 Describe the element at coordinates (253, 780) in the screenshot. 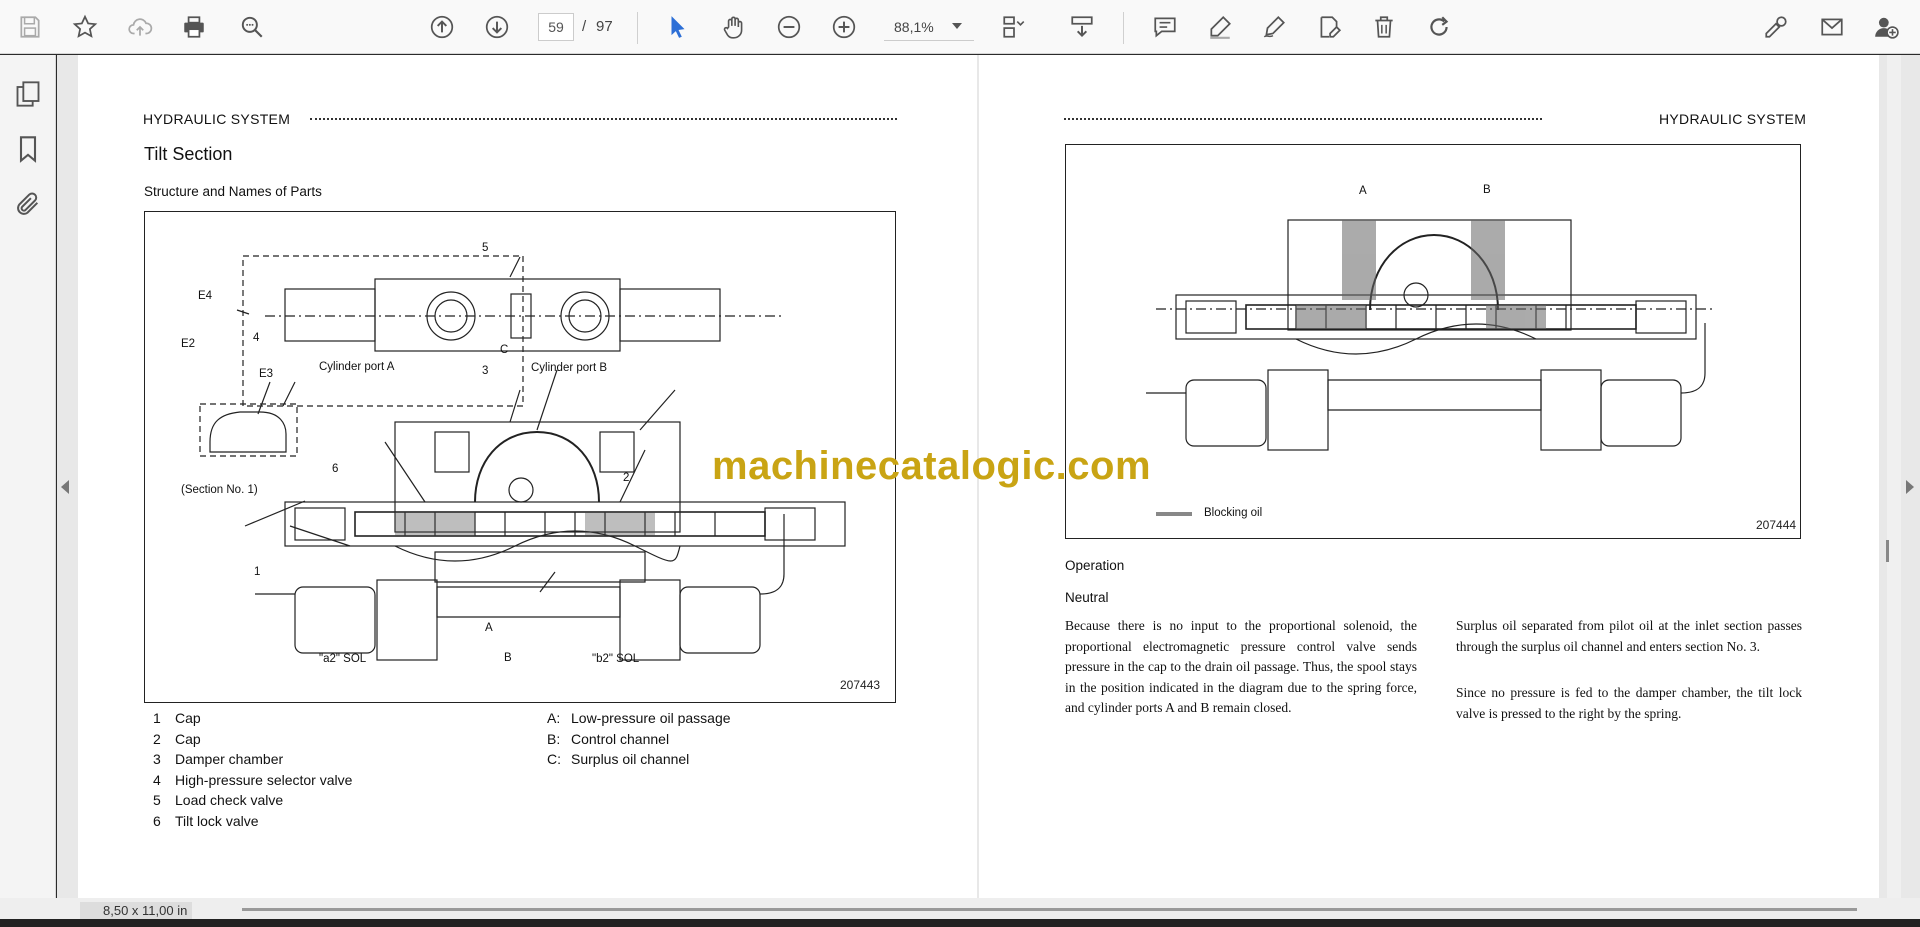

I see `legend-item: 4 High-pressure selector valve` at that location.